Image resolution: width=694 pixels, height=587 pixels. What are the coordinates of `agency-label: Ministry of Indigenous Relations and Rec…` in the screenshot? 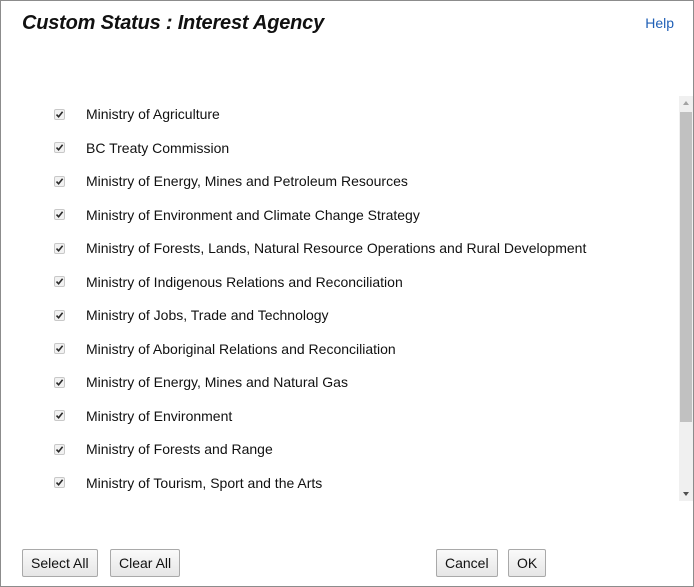 It's located at (244, 281).